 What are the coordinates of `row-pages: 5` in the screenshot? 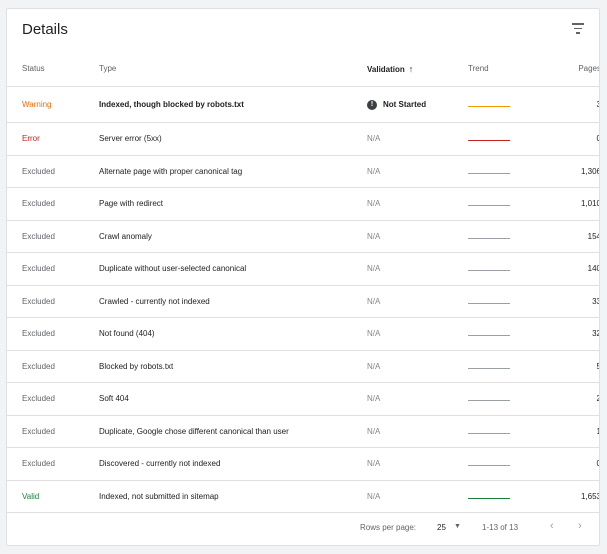 It's located at (562, 366).